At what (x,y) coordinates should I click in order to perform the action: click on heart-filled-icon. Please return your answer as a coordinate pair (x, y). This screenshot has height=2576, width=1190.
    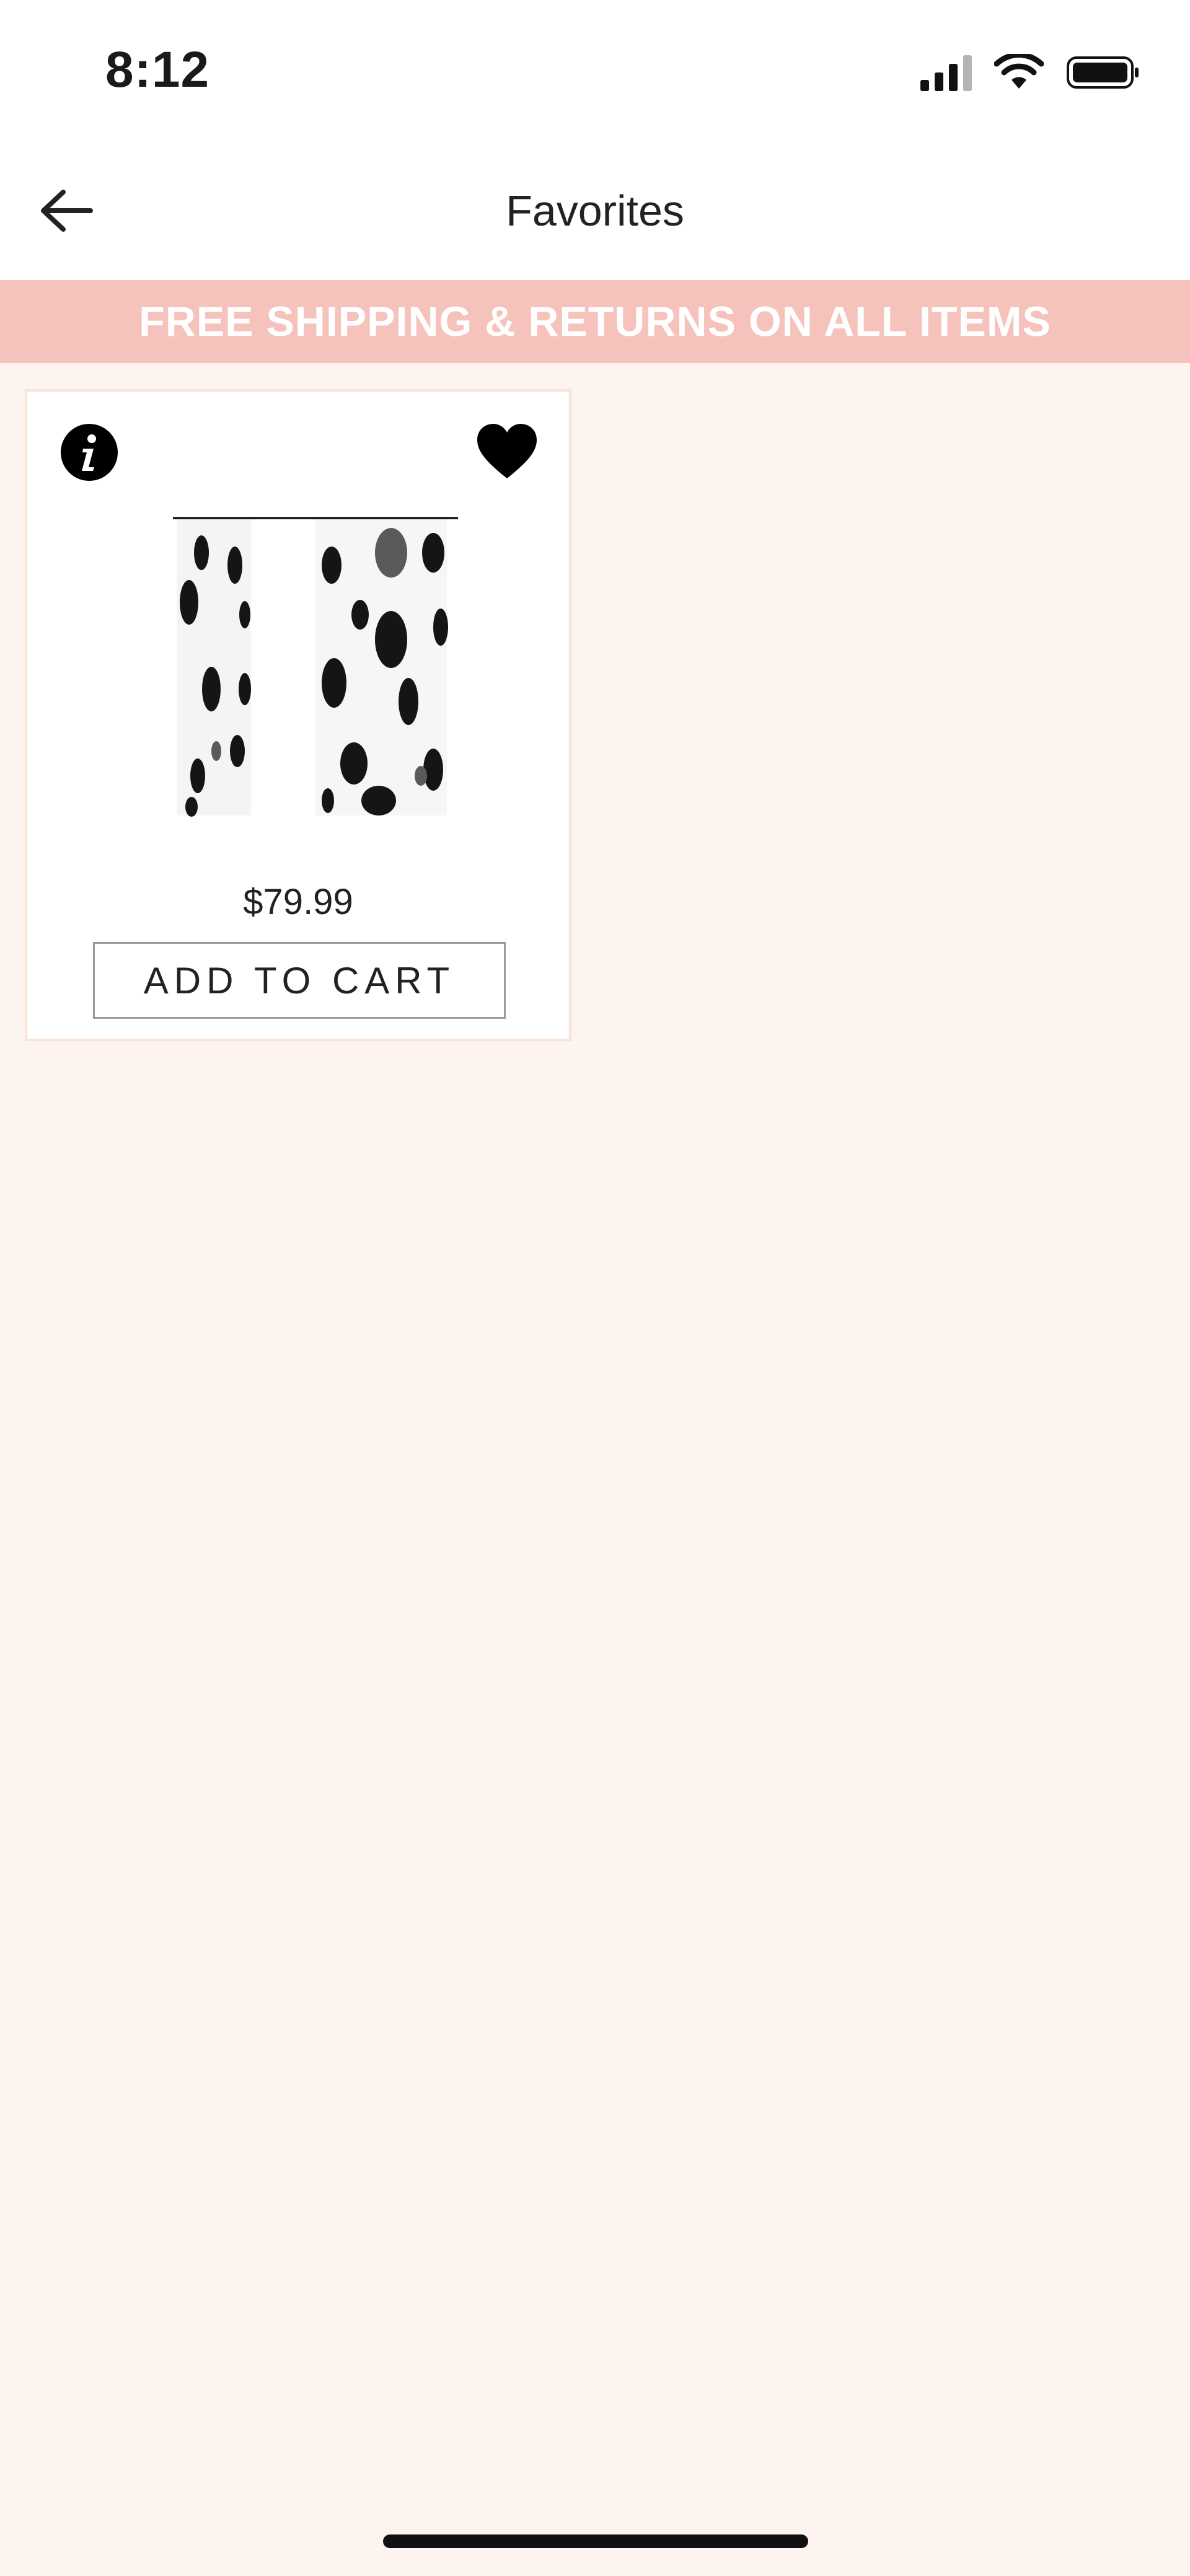
    Looking at the image, I should click on (507, 451).